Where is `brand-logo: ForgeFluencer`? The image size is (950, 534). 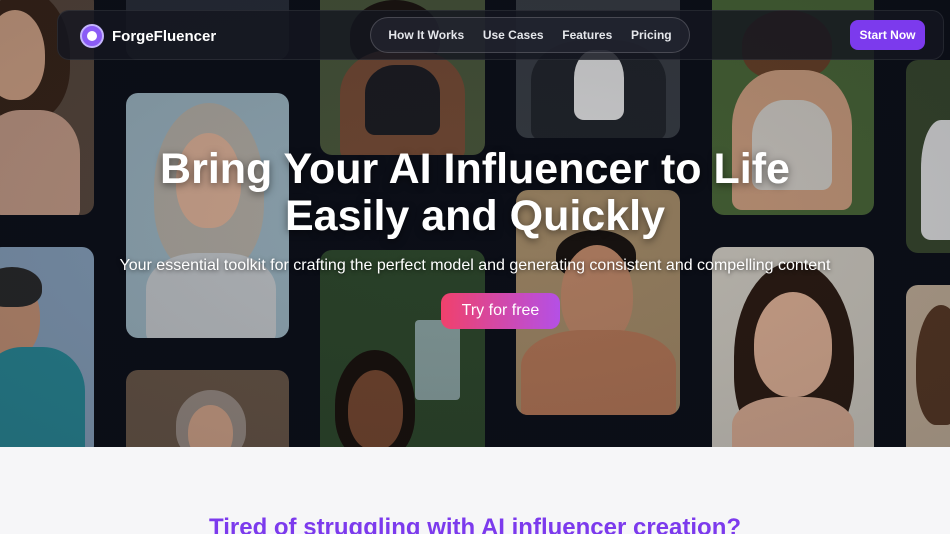 brand-logo: ForgeFluencer is located at coordinates (148, 36).